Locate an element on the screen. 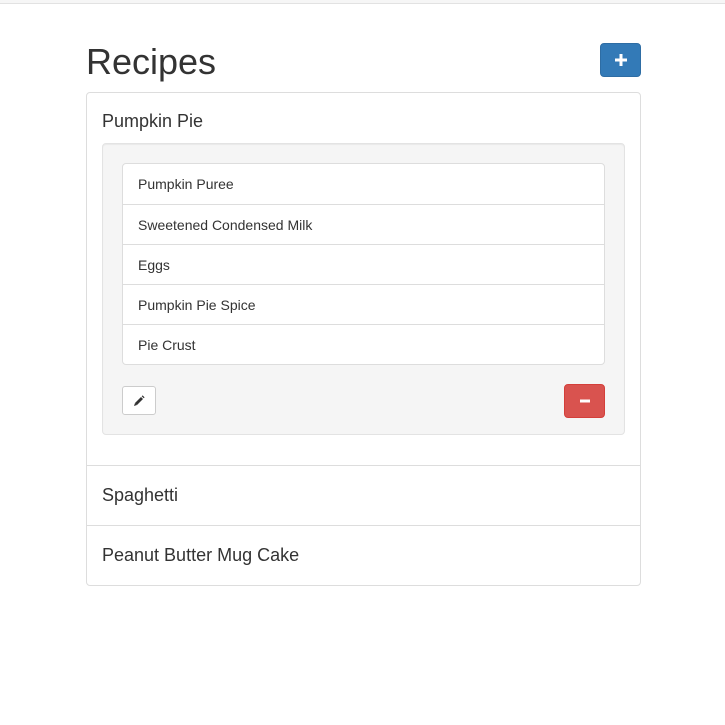 The image size is (725, 725). recipe-title-spaghetti: Spaghetti is located at coordinates (363, 495).